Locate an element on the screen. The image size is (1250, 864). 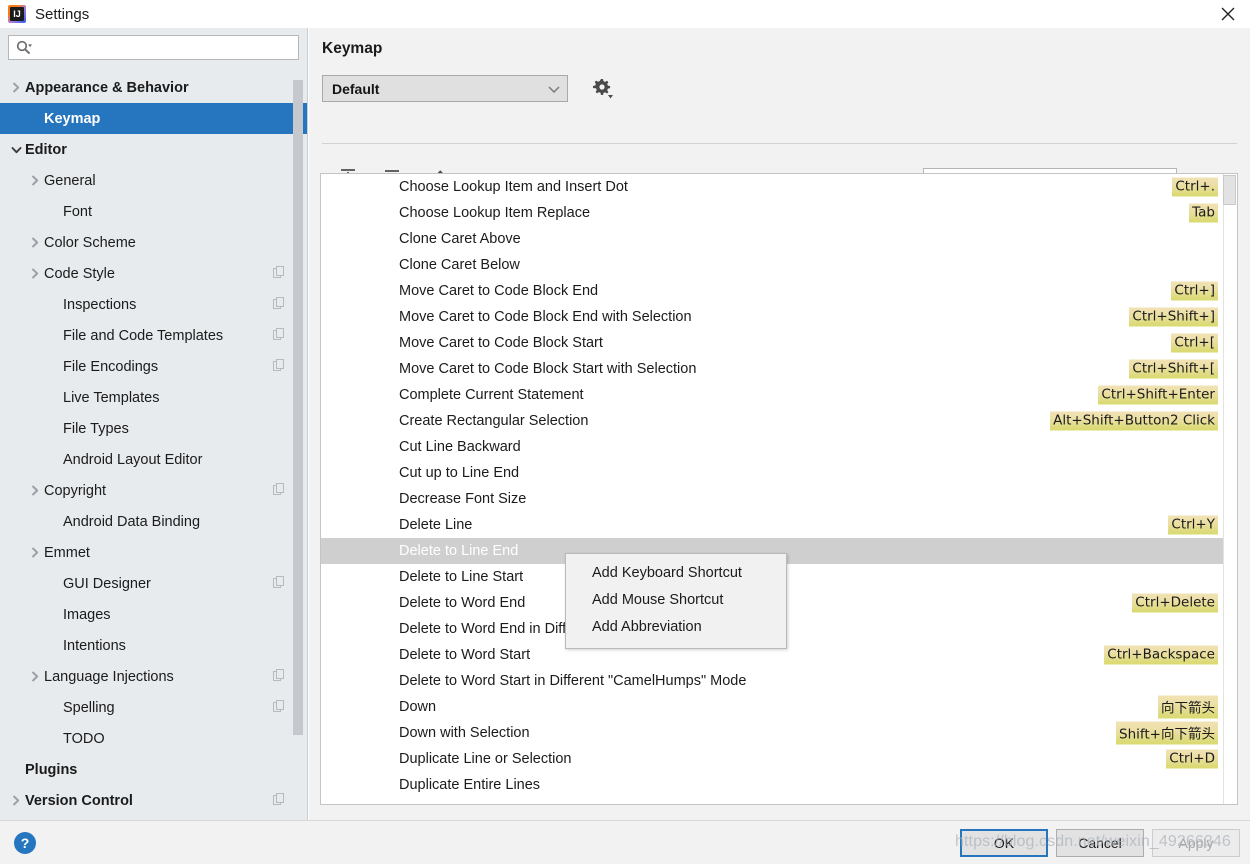
sidebar-item-plugins: Plugins is located at coordinates (153, 769).